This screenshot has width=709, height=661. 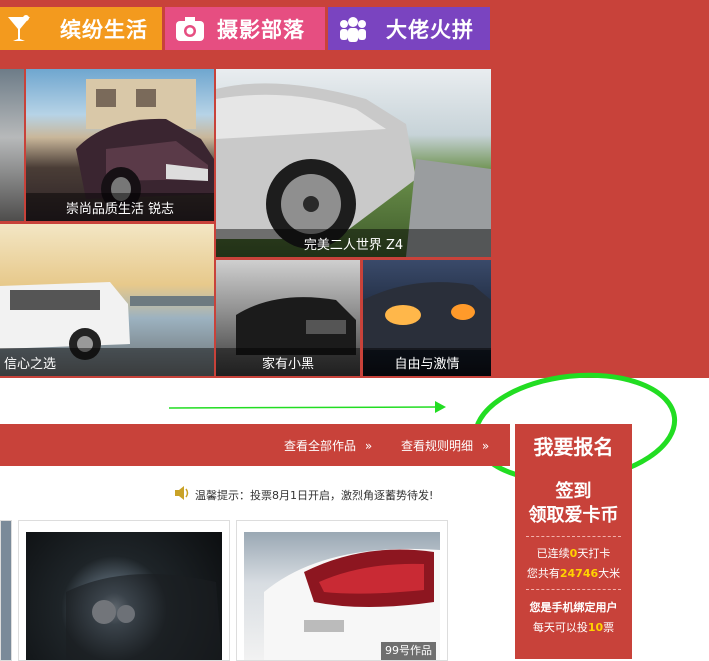 What do you see at coordinates (573, 516) in the screenshot?
I see `checkin-subtitle: 领取爱卡币` at bounding box center [573, 516].